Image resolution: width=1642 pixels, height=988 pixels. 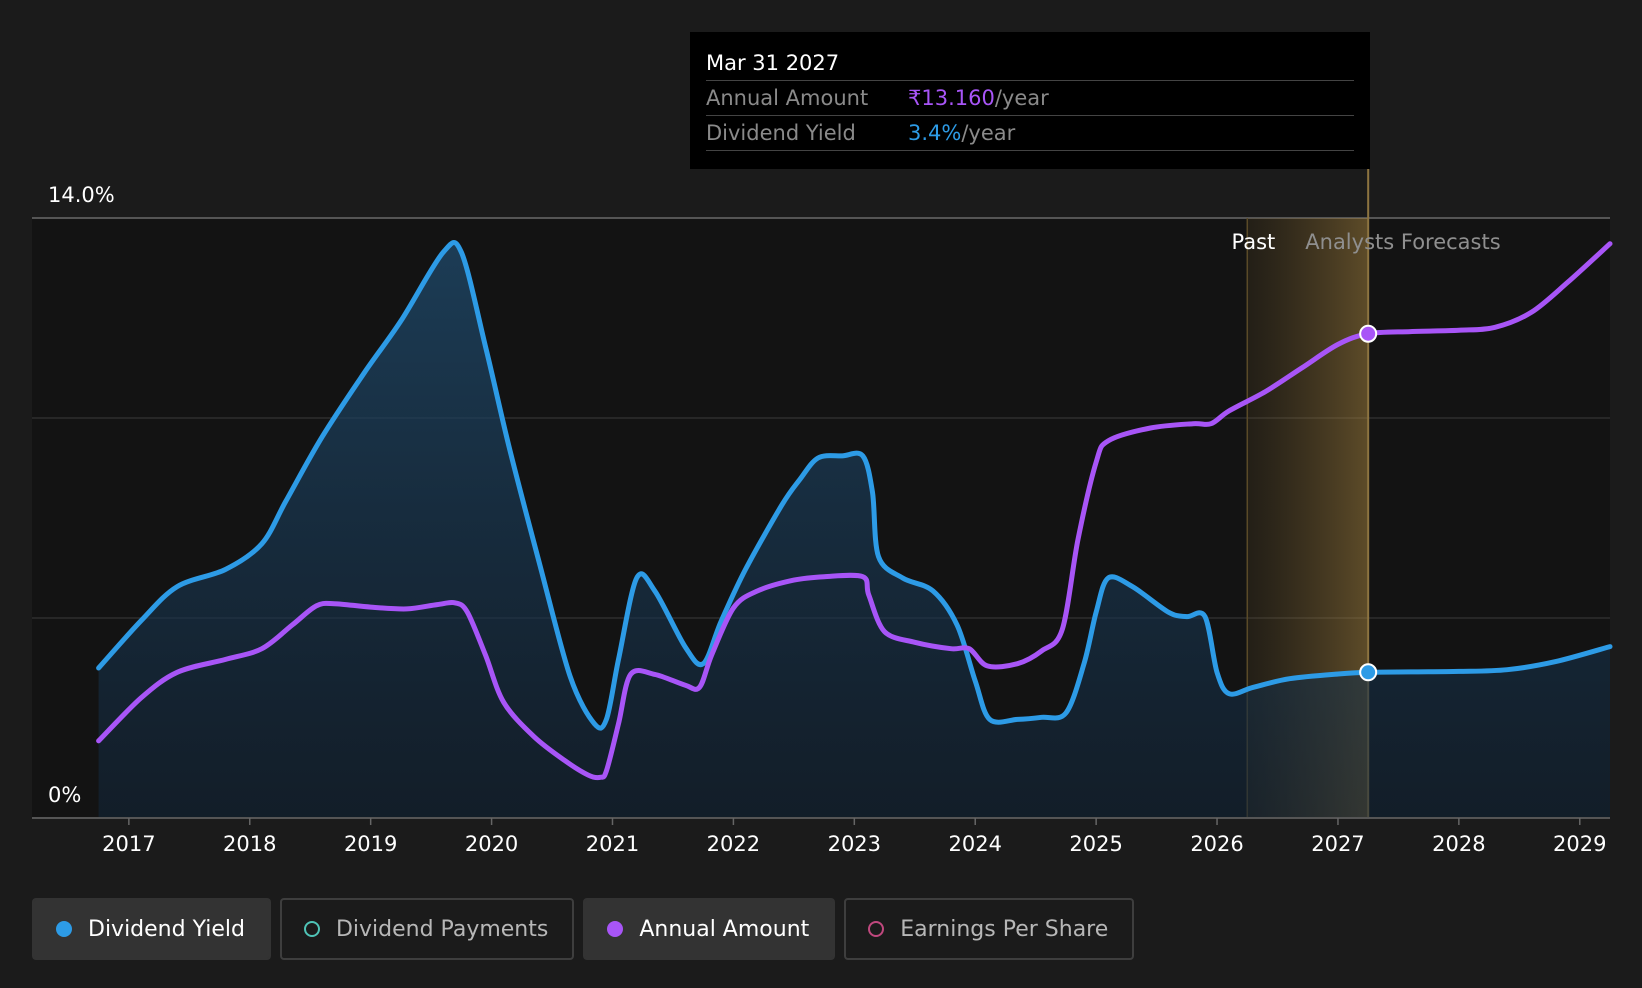 What do you see at coordinates (1030, 133) in the screenshot?
I see `tooltip-dividend-yield-row: Dividend Yield 3.4%/year` at bounding box center [1030, 133].